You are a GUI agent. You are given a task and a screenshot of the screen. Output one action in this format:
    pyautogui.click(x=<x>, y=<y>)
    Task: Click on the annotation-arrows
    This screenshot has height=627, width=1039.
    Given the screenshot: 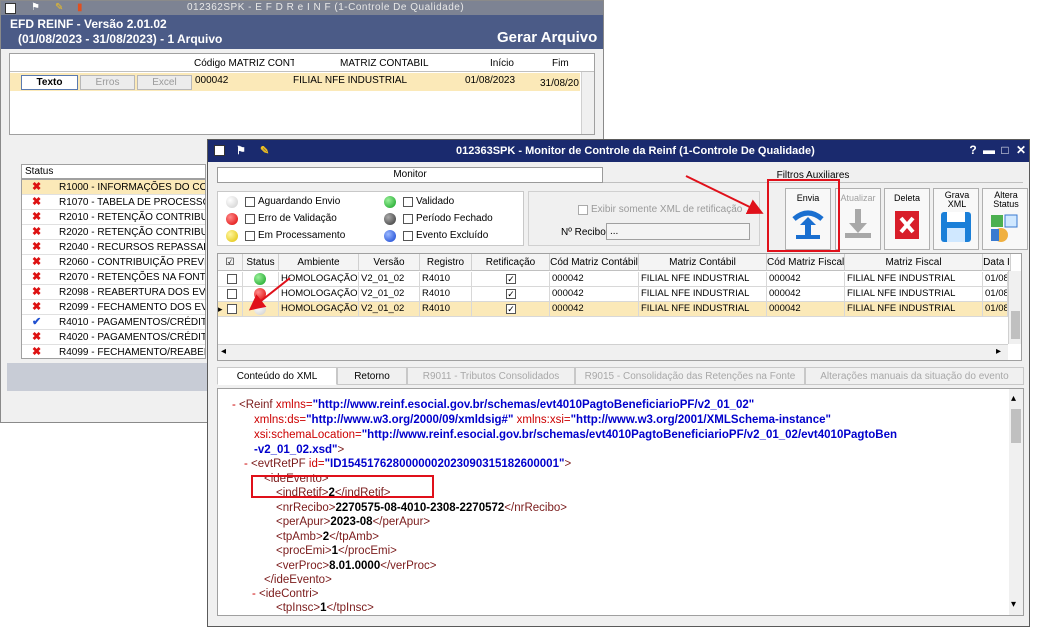 What is the action you would take?
    pyautogui.click(x=506, y=243)
    